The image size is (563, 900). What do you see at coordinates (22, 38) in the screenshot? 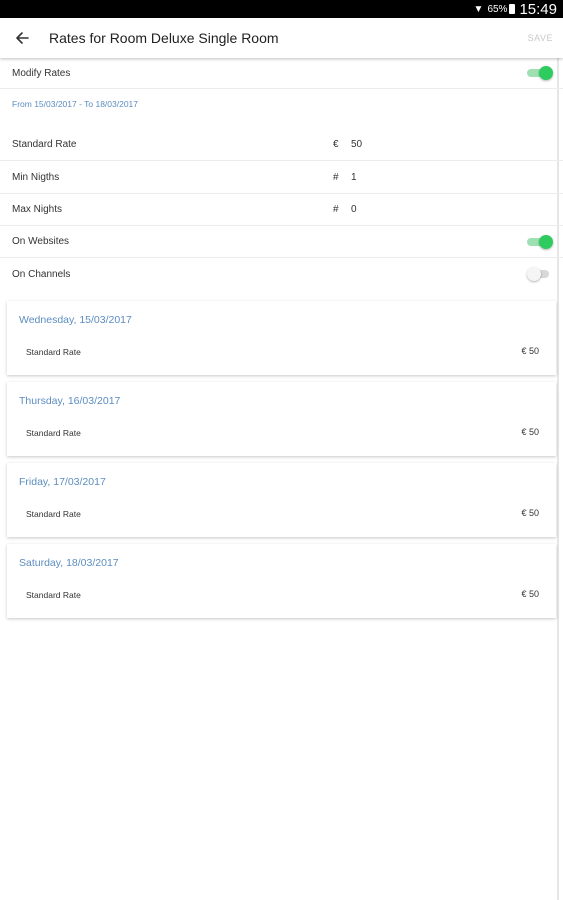
I see `back-arrow-icon` at bounding box center [22, 38].